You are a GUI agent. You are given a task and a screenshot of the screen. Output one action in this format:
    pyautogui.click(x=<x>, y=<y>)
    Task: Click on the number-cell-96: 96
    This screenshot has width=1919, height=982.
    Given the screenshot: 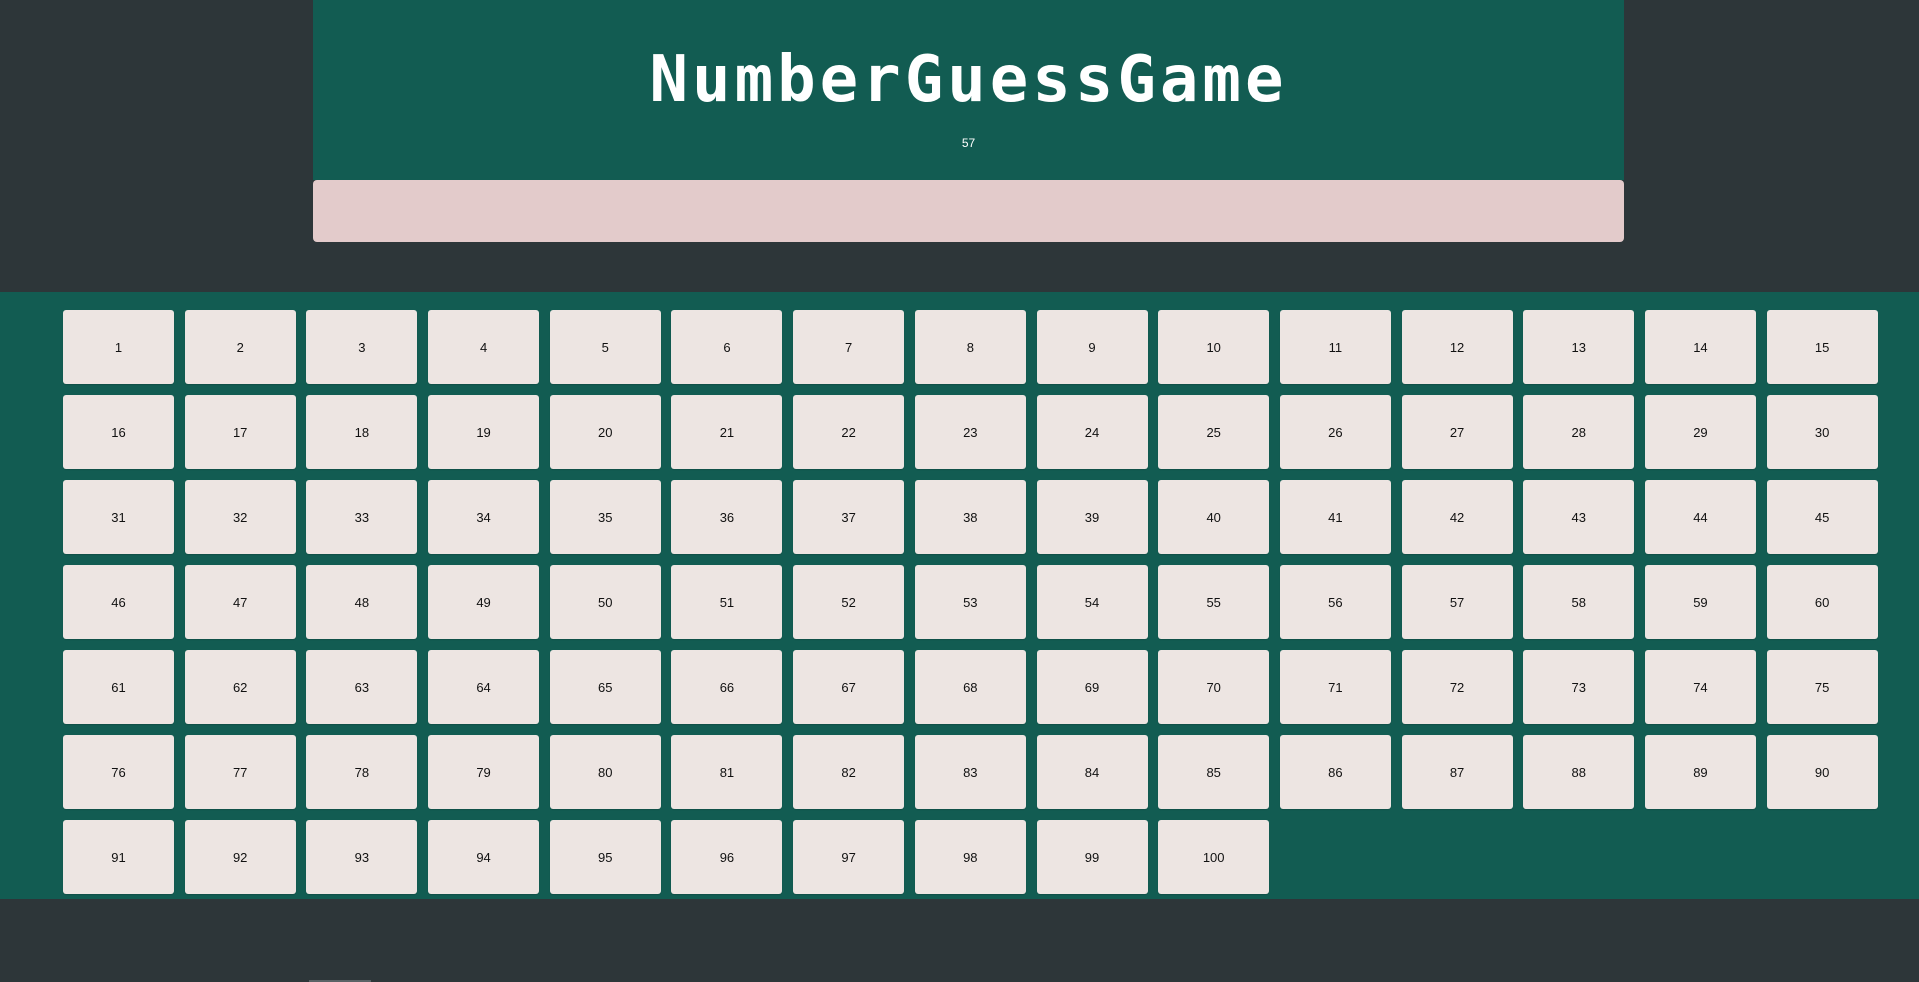 What is the action you would take?
    pyautogui.click(x=727, y=857)
    